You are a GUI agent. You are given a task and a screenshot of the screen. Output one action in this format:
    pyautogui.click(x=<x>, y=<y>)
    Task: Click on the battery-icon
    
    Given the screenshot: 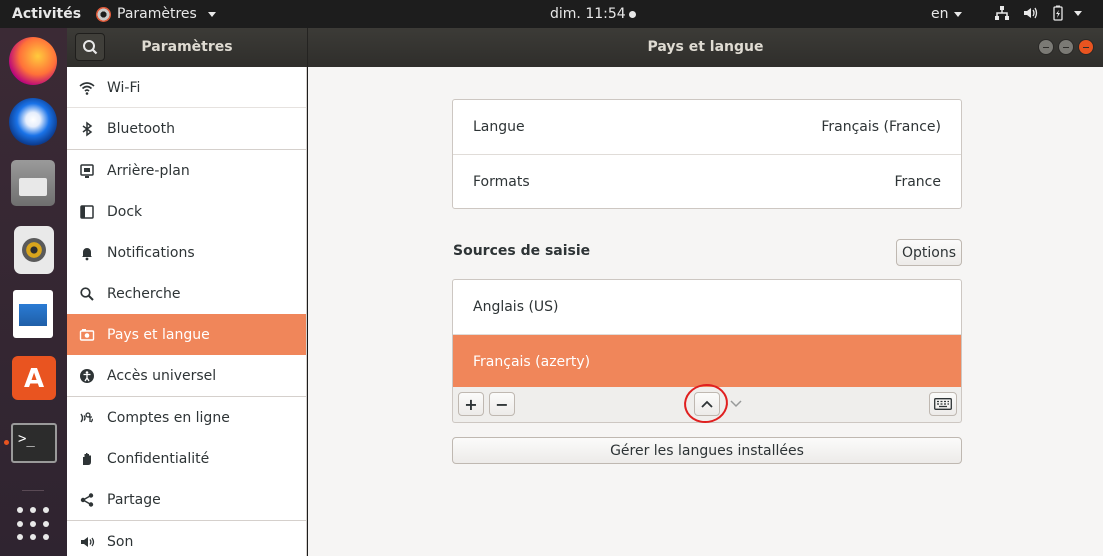 What is the action you would take?
    pyautogui.click(x=1058, y=13)
    